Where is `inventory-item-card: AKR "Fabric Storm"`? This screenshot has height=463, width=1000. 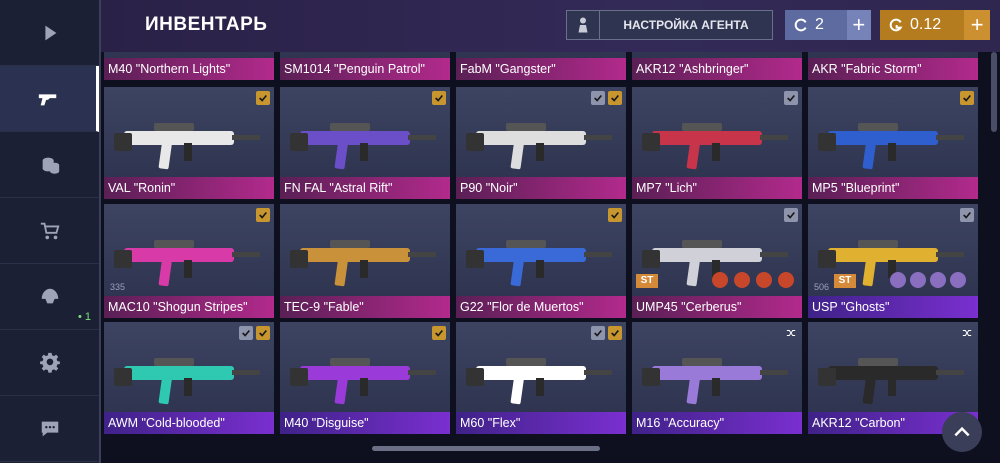 inventory-item-card: AKR "Fabric Storm" is located at coordinates (893, 66).